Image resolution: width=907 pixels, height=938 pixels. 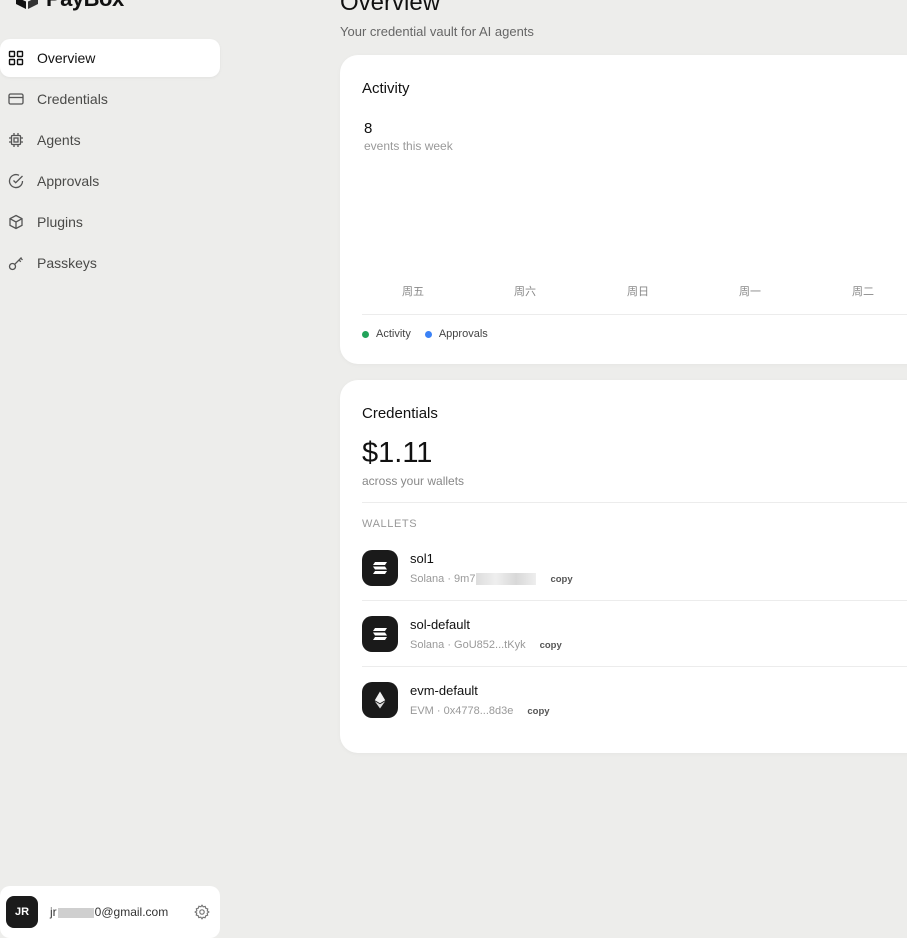 What do you see at coordinates (16, 181) in the screenshot?
I see `check-circle-icon` at bounding box center [16, 181].